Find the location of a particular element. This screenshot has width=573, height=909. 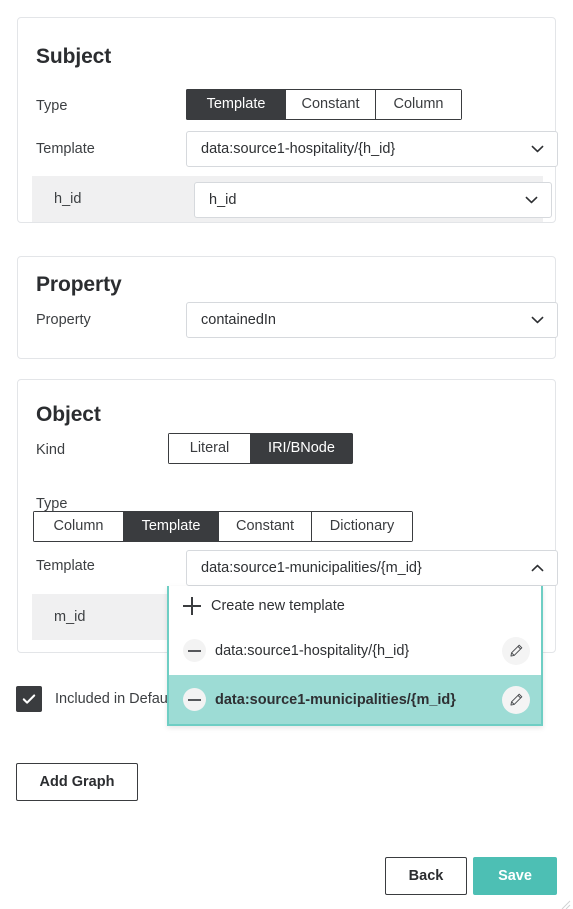

subject-template-value: data:source1-hospitality/{h_id} is located at coordinates (298, 149).